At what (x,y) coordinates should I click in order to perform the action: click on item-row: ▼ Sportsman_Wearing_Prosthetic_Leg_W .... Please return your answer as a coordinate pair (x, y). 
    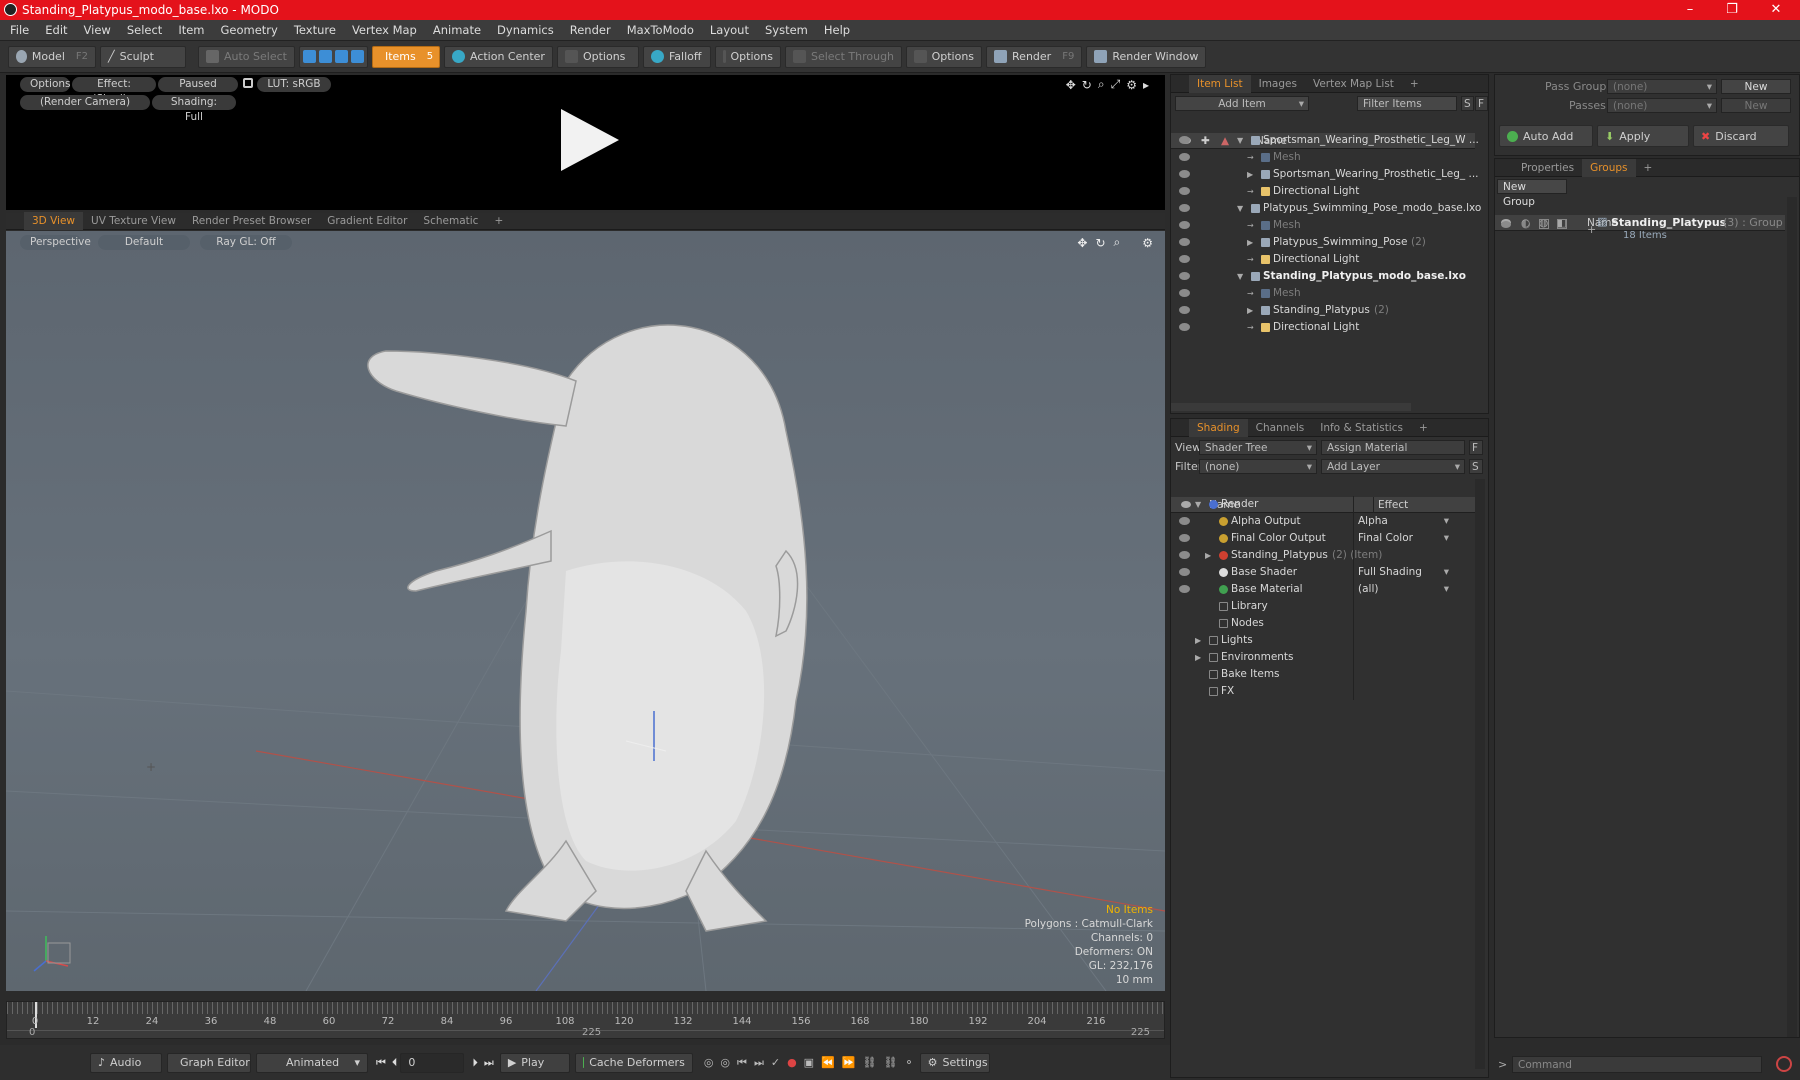
    Looking at the image, I should click on (1329, 140).